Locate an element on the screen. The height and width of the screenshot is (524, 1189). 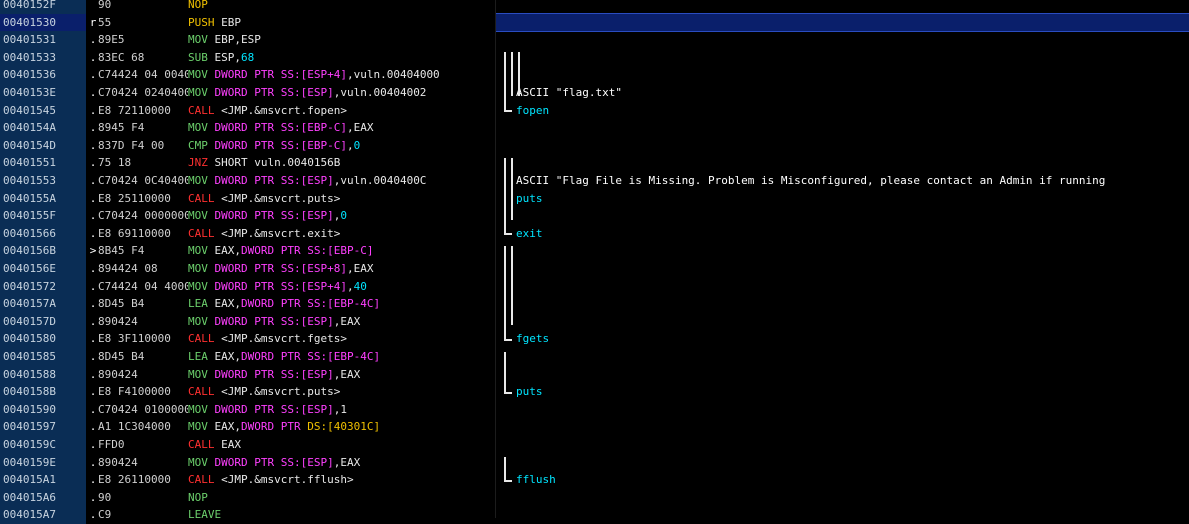
disassembly-cell: MOV DWORD PTR SS:[ESP+4],40 is located at coordinates (342, 287).